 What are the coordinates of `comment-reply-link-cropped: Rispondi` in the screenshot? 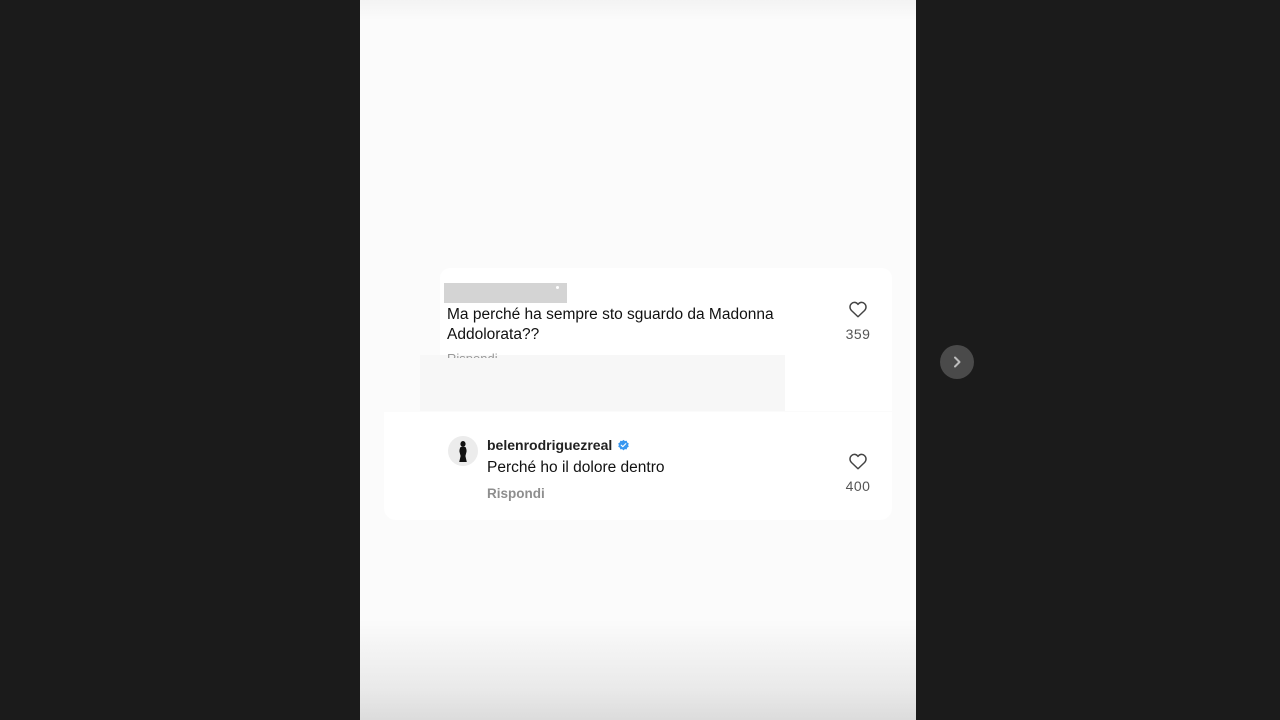 It's located at (482, 354).